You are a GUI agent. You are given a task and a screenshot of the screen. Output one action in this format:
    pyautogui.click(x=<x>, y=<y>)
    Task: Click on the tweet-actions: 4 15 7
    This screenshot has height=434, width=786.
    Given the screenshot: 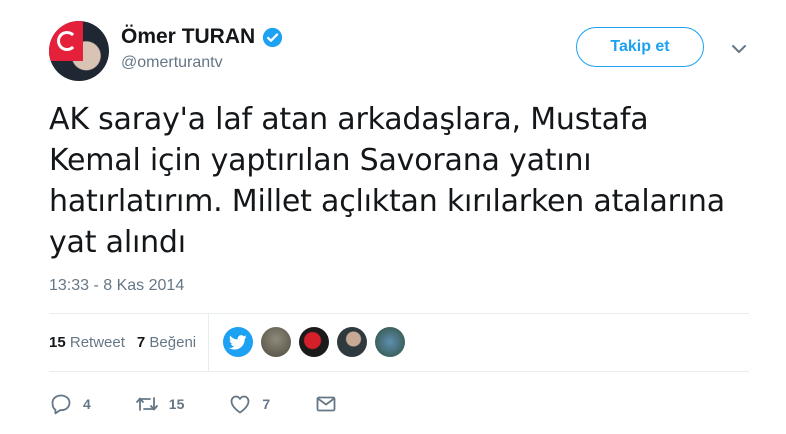 What is the action you would take?
    pyautogui.click(x=215, y=404)
    